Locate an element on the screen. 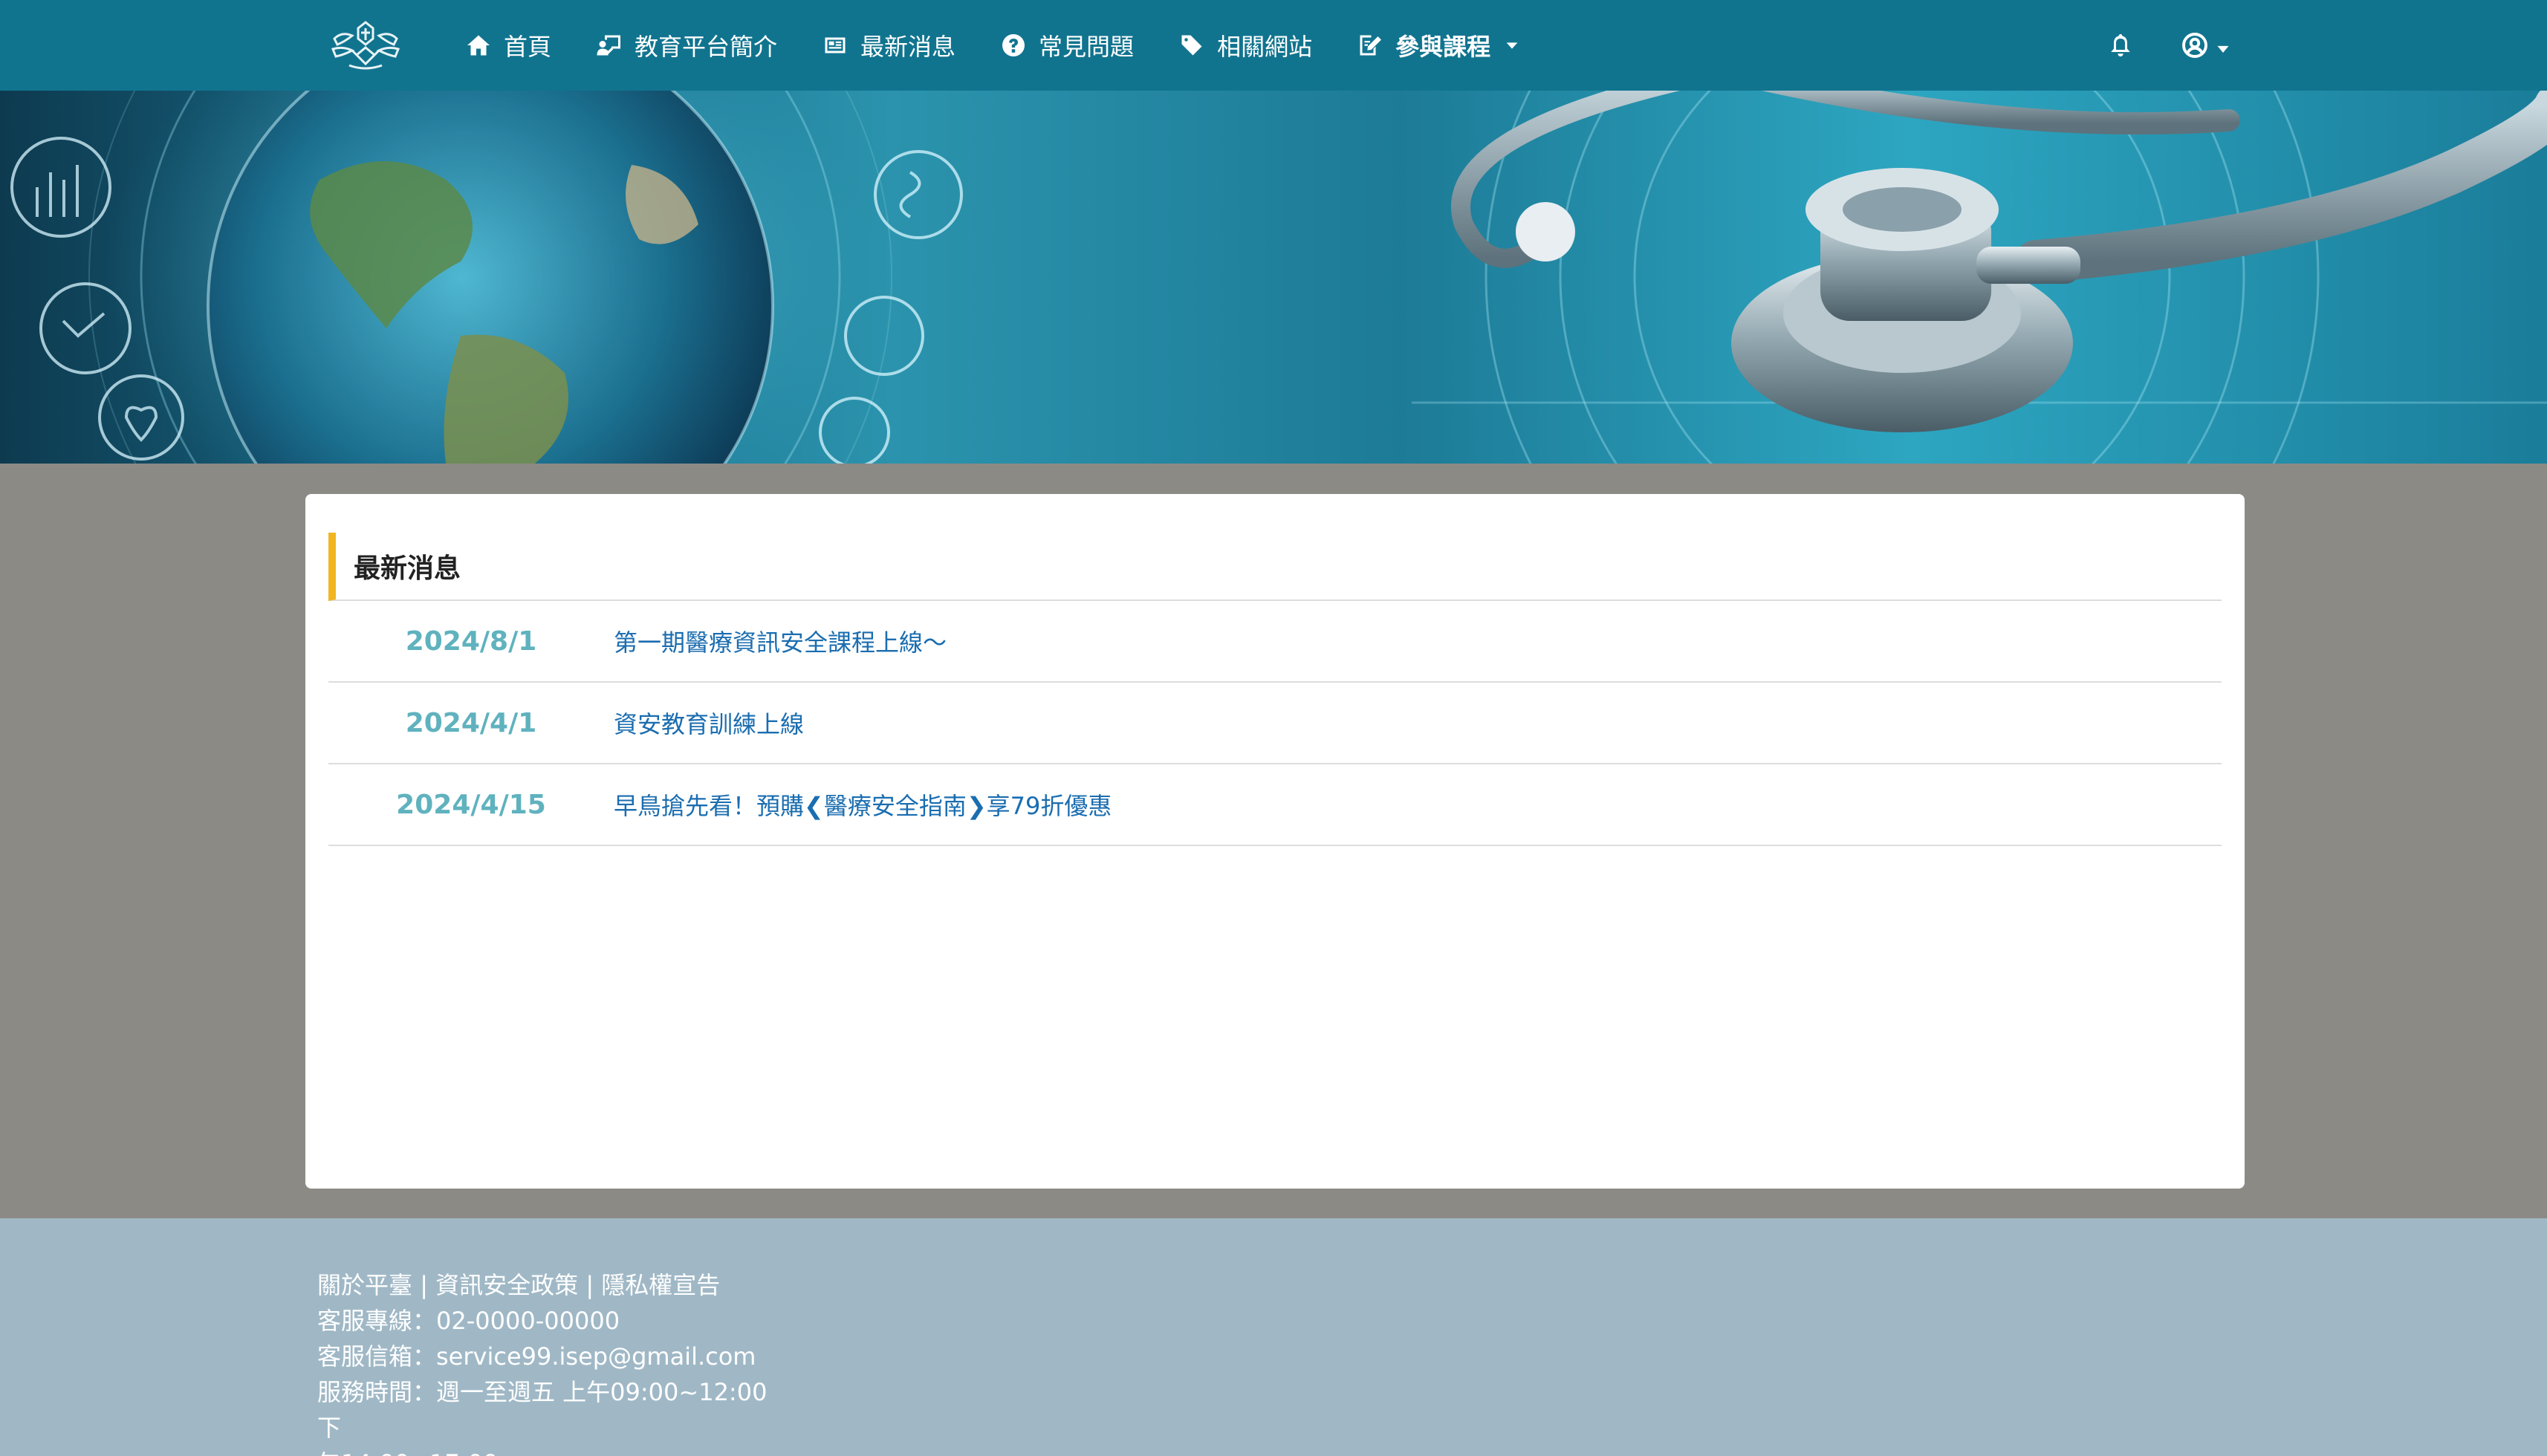  user-circle-icon is located at coordinates (2195, 46).